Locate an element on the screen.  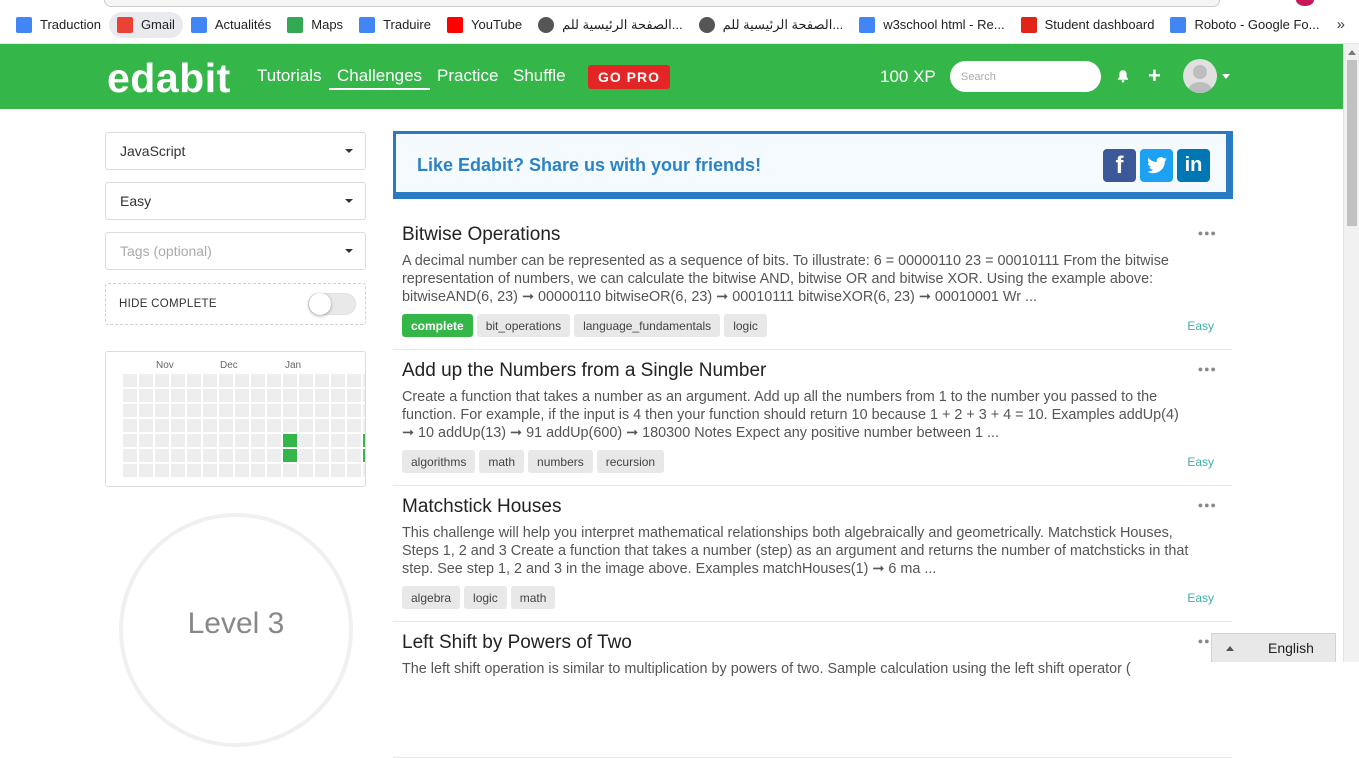
xp-counter: 100 XP is located at coordinates (908, 76).